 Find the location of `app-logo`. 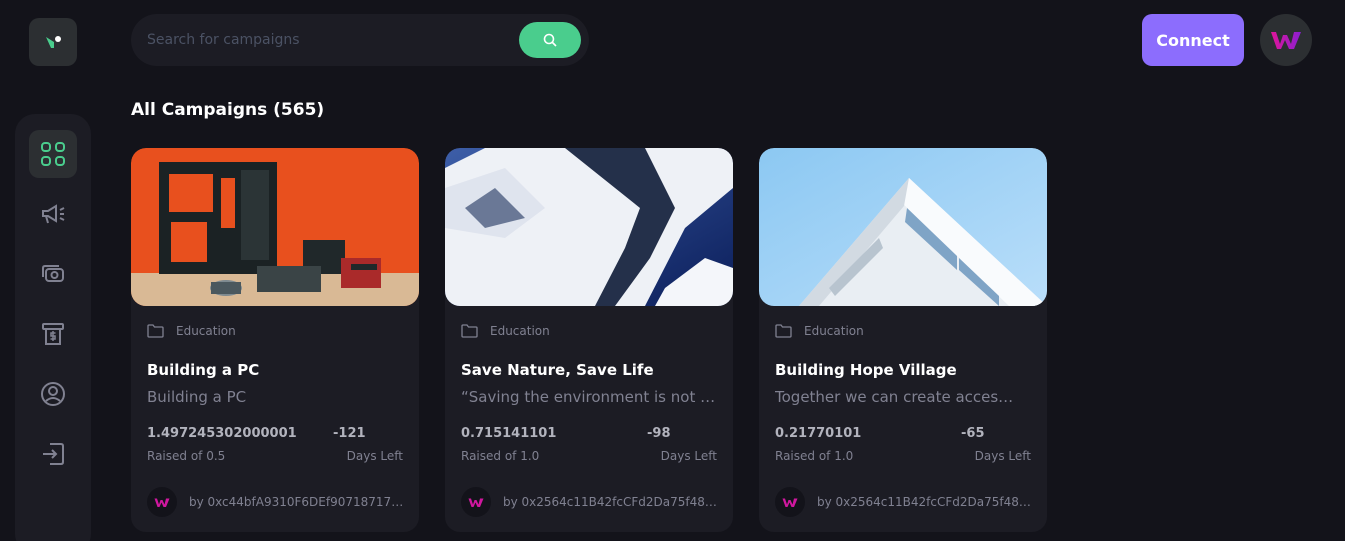

app-logo is located at coordinates (53, 42).